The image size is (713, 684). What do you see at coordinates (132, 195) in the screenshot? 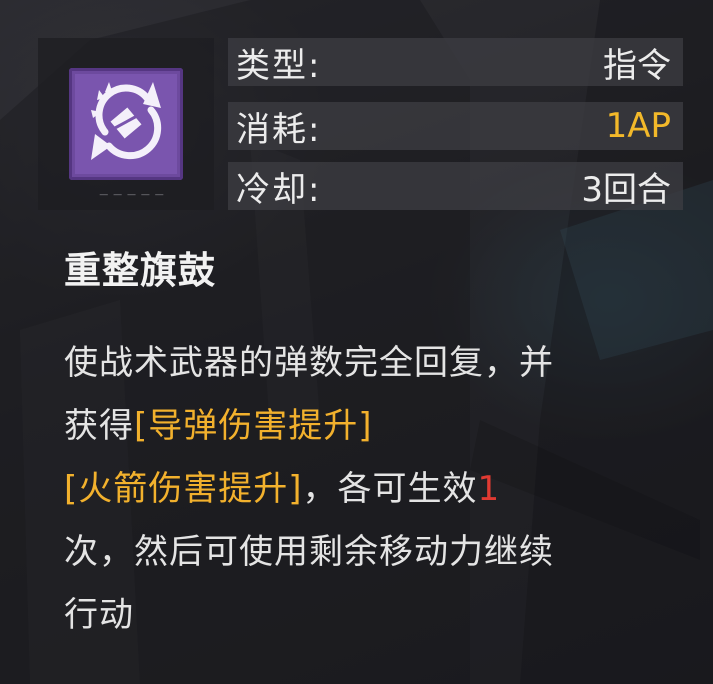
I see `icon-caption-text: — — — — —` at bounding box center [132, 195].